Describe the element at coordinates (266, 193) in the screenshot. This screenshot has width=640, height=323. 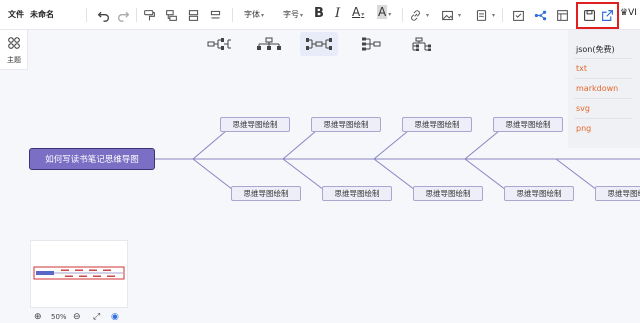
I see `branch-node-bottom-1: 思维导图绘制` at that location.